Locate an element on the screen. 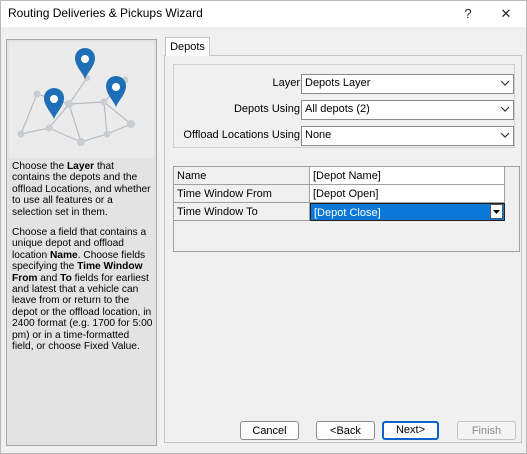 This screenshot has width=527, height=454. offload-dropdown: None is located at coordinates (407, 136).